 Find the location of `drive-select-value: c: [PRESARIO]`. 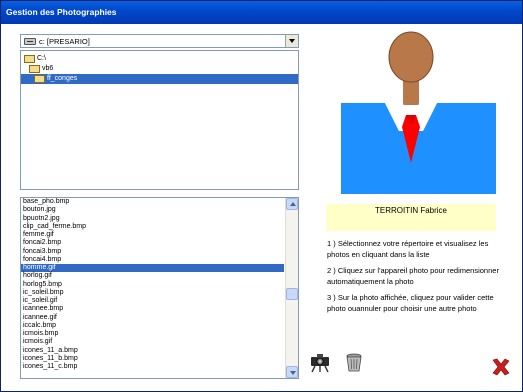

drive-select-value: c: [PRESARIO] is located at coordinates (64, 41).